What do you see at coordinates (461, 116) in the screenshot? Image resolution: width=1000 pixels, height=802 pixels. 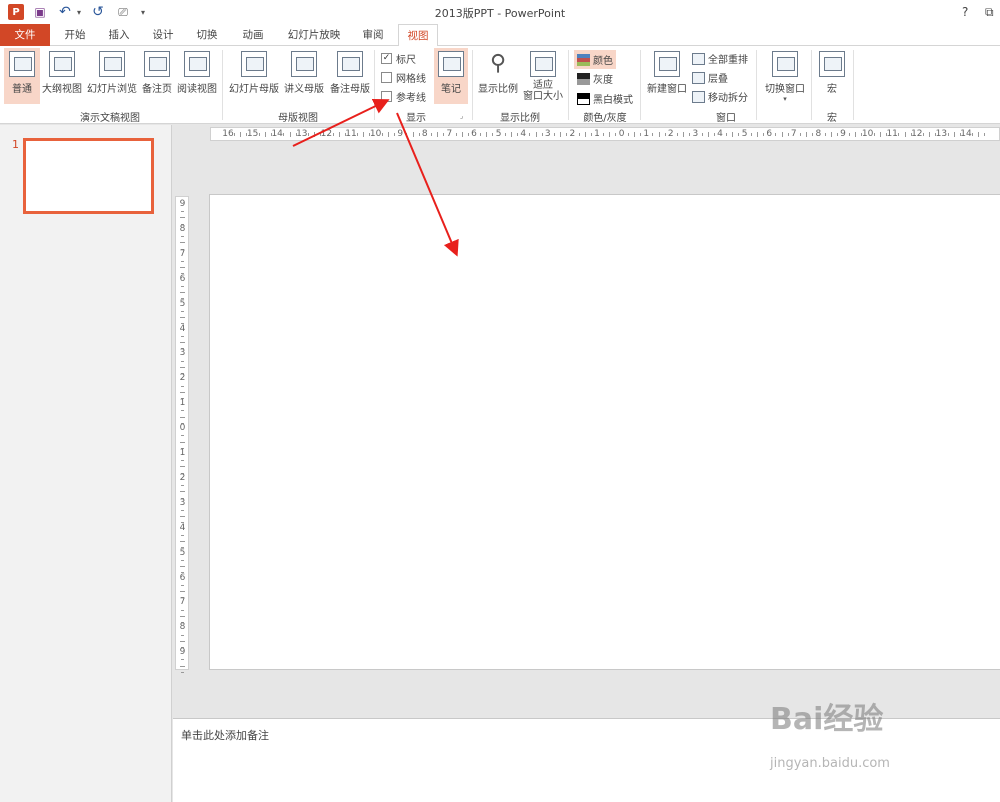 I see `dialog-launcher-icon: ⌟` at bounding box center [461, 116].